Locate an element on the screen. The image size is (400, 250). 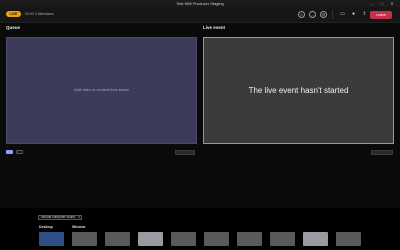
send-live-button is located at coordinates (185, 152).